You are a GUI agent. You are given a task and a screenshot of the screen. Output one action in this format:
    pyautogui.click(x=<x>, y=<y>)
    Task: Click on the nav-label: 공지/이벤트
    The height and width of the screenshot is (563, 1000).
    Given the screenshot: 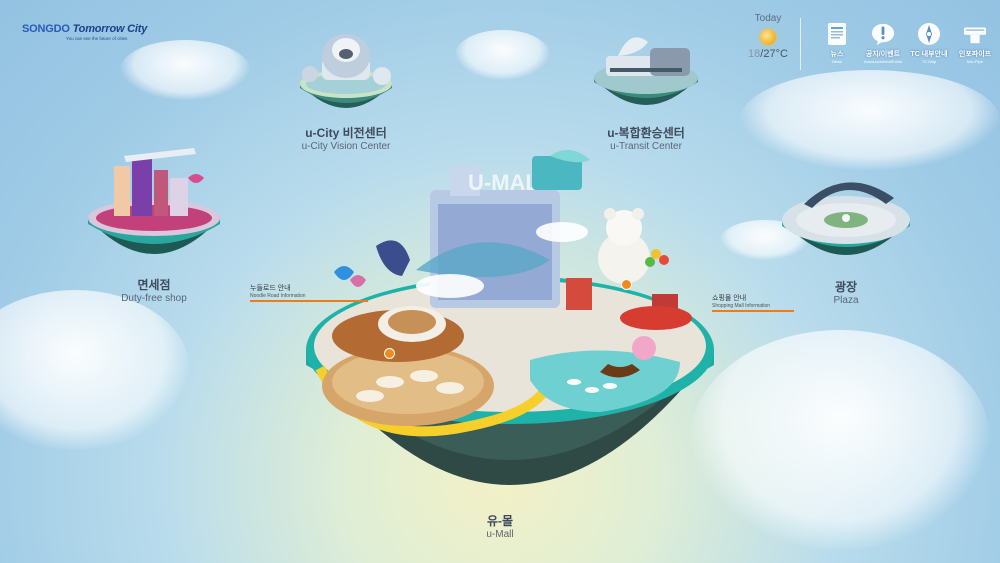 What is the action you would take?
    pyautogui.click(x=883, y=54)
    